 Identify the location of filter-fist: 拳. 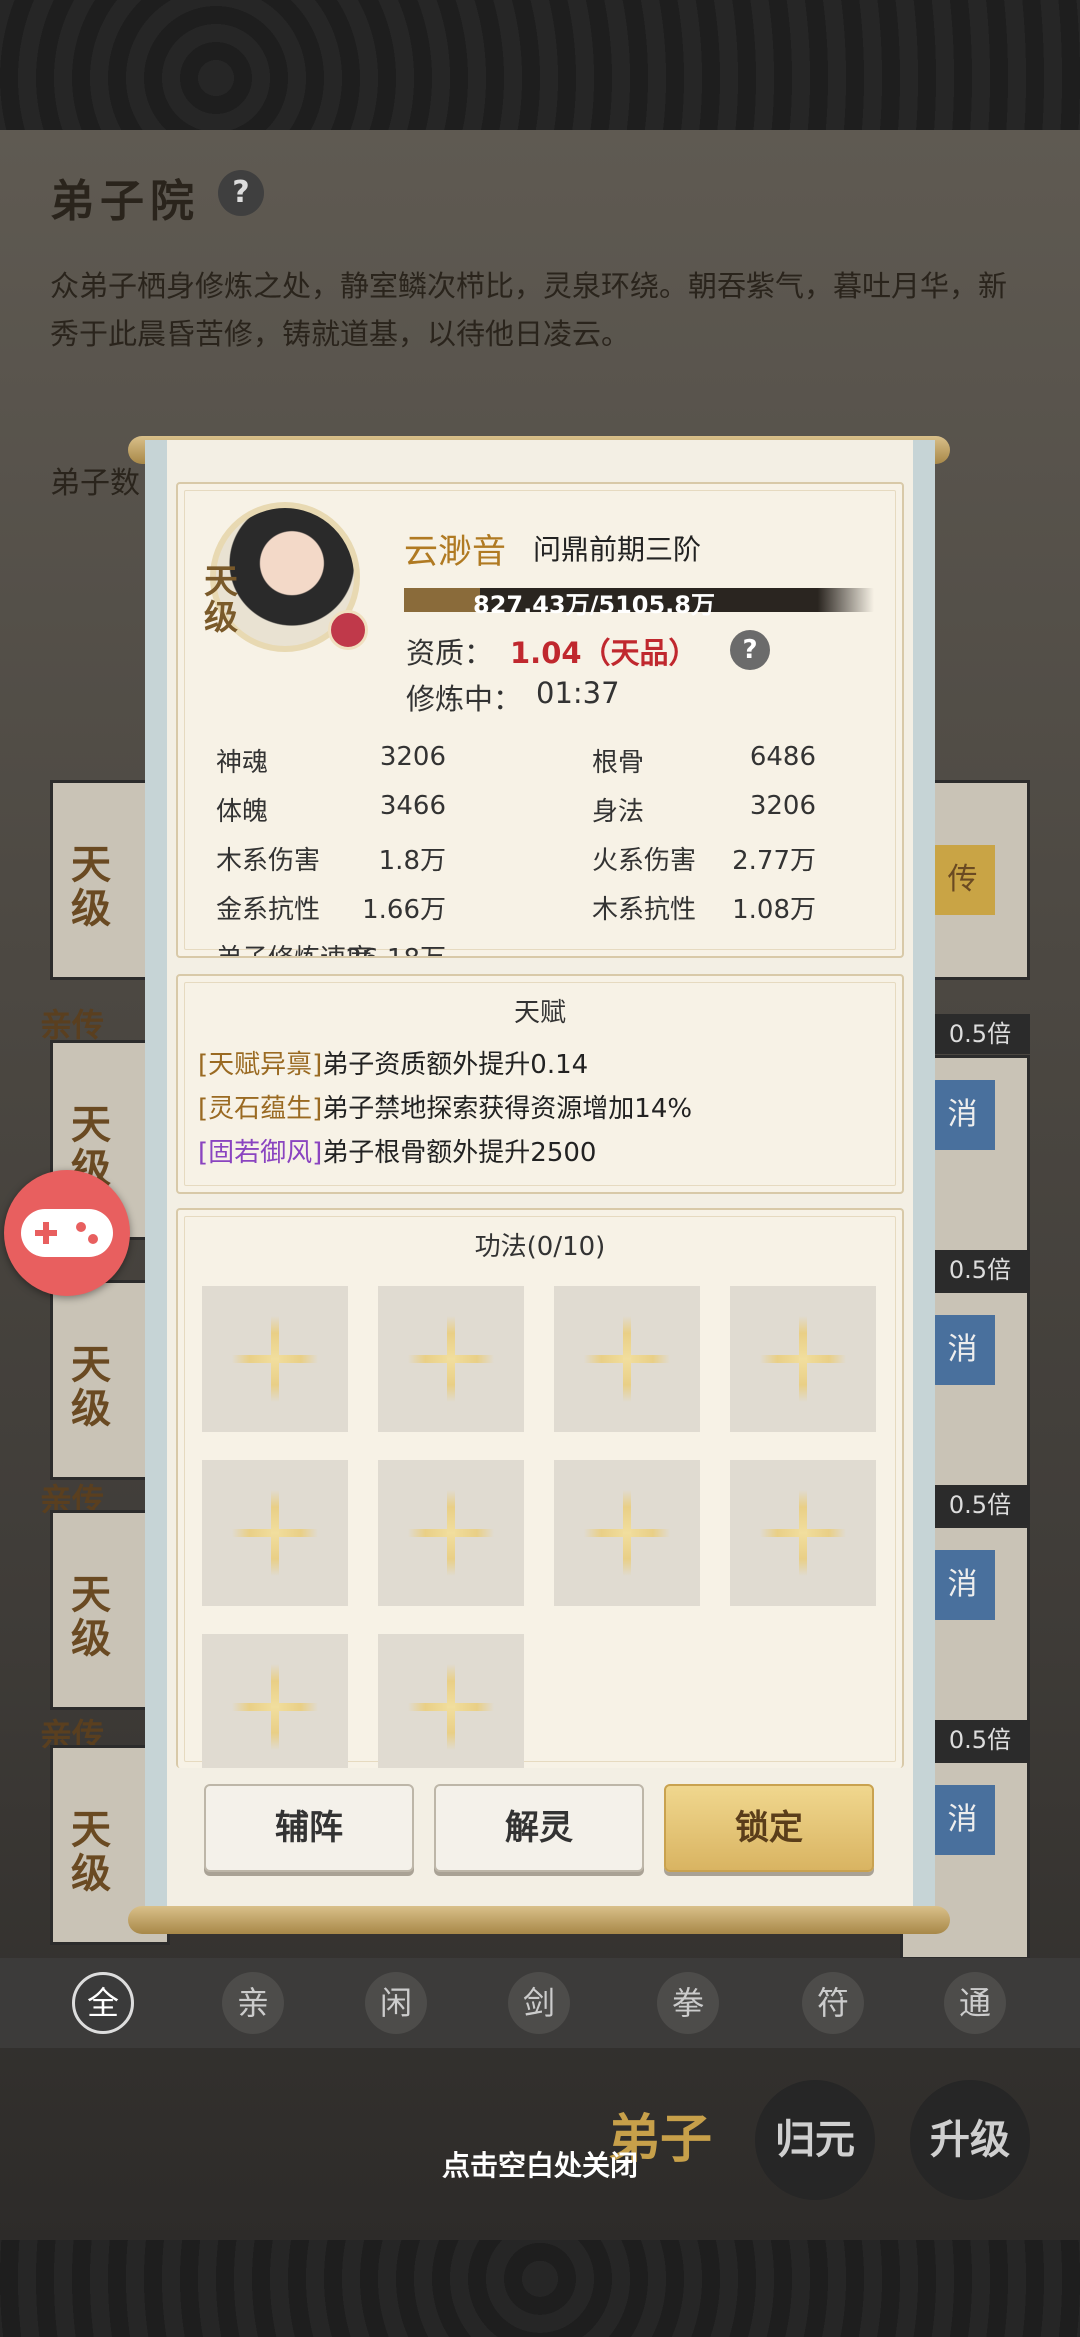
(688, 2003).